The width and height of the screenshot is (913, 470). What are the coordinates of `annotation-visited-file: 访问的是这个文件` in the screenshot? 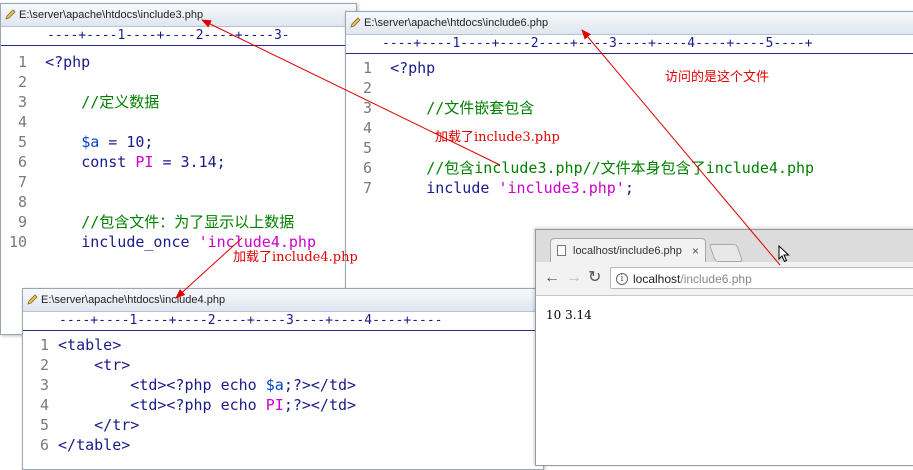 It's located at (717, 77).